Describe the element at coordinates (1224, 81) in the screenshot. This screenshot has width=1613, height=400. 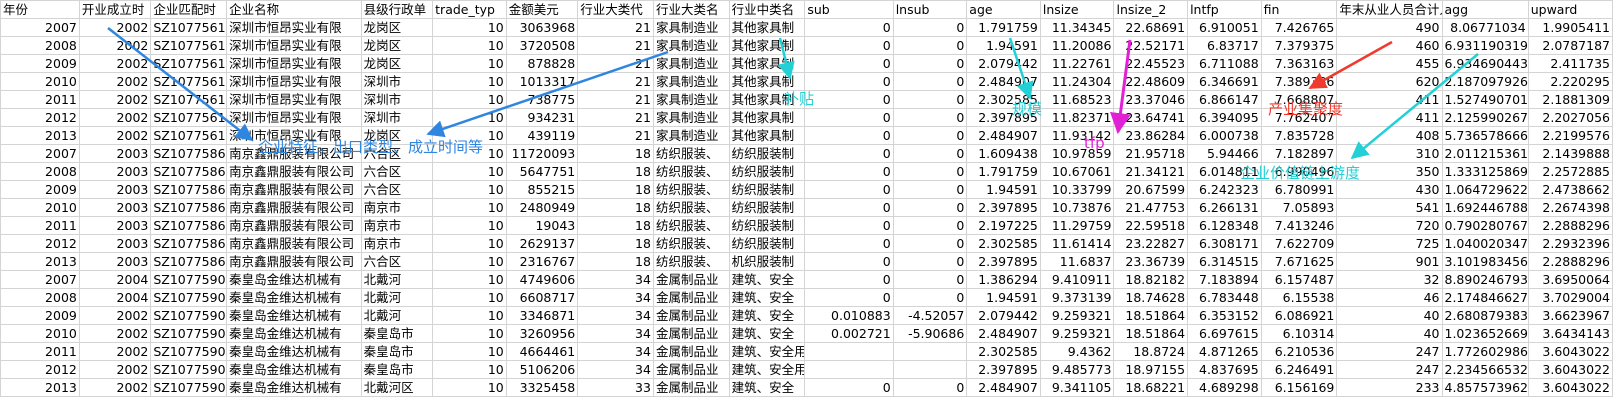
I see `table-cell: 6.346691` at that location.